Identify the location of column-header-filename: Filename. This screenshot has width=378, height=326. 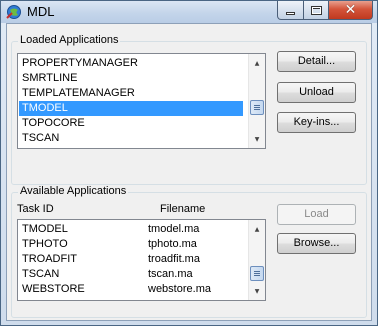
(182, 209).